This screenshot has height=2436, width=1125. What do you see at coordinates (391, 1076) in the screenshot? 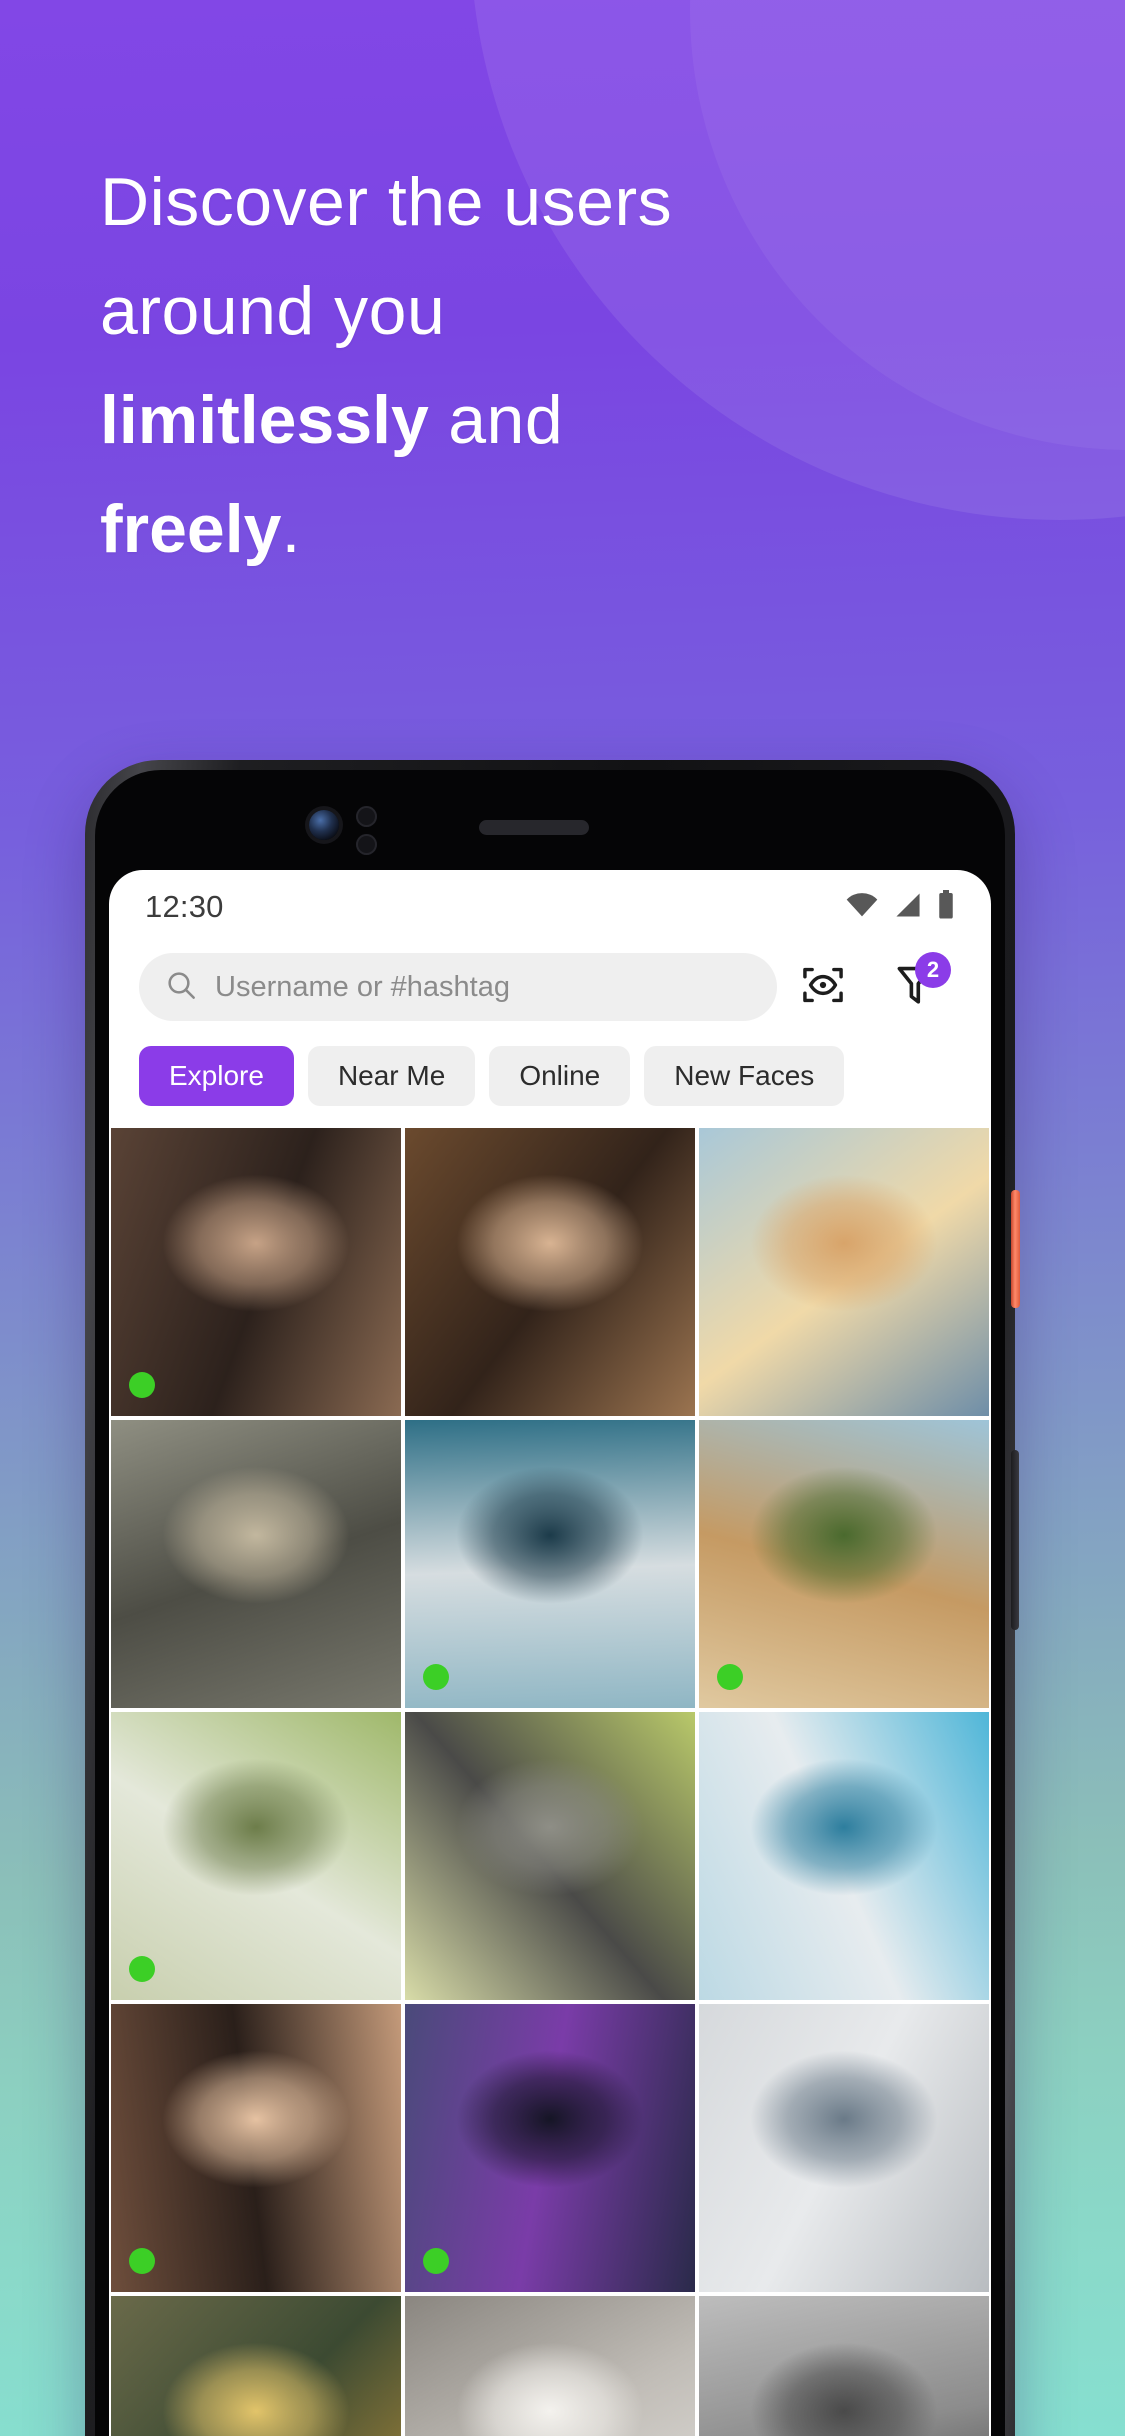
I see `tab-near-me: Near Me` at bounding box center [391, 1076].